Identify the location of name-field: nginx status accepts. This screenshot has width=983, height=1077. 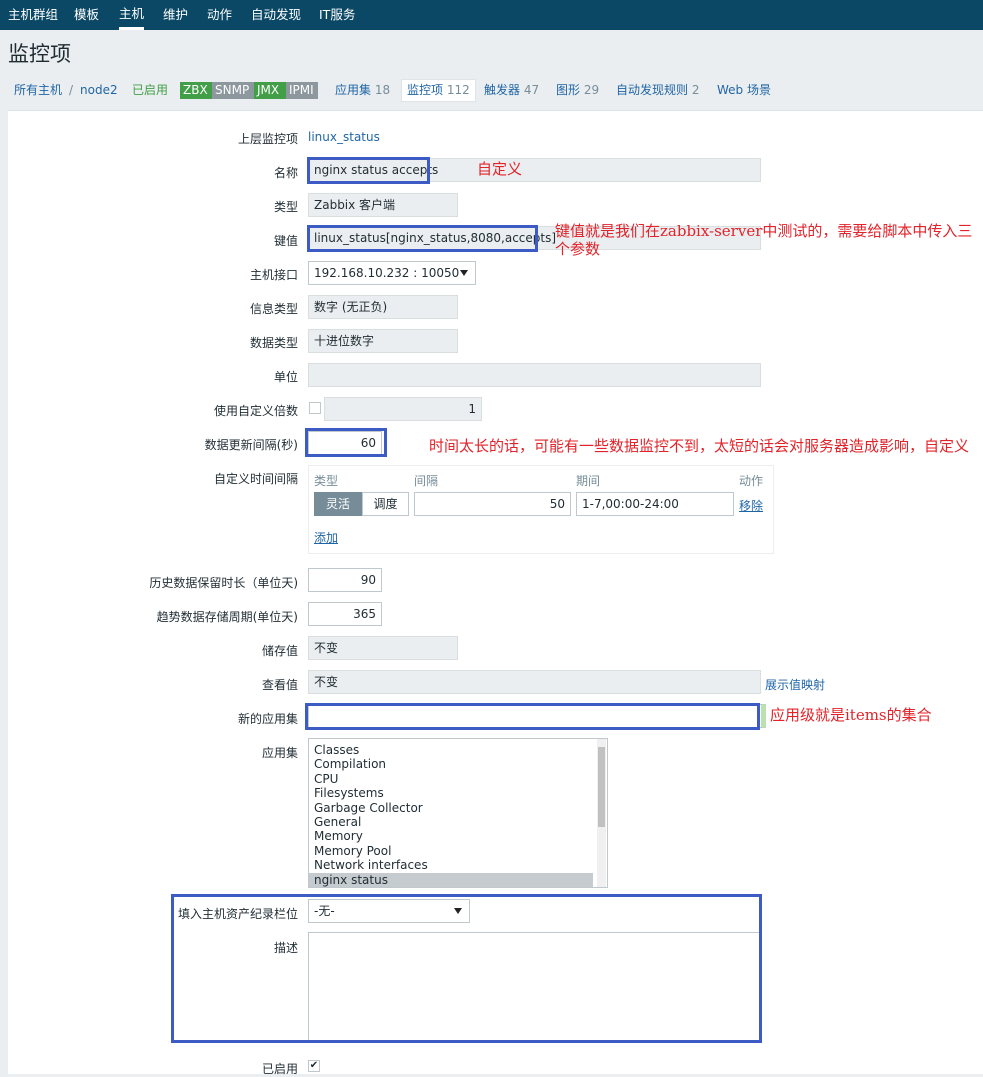
(534, 170).